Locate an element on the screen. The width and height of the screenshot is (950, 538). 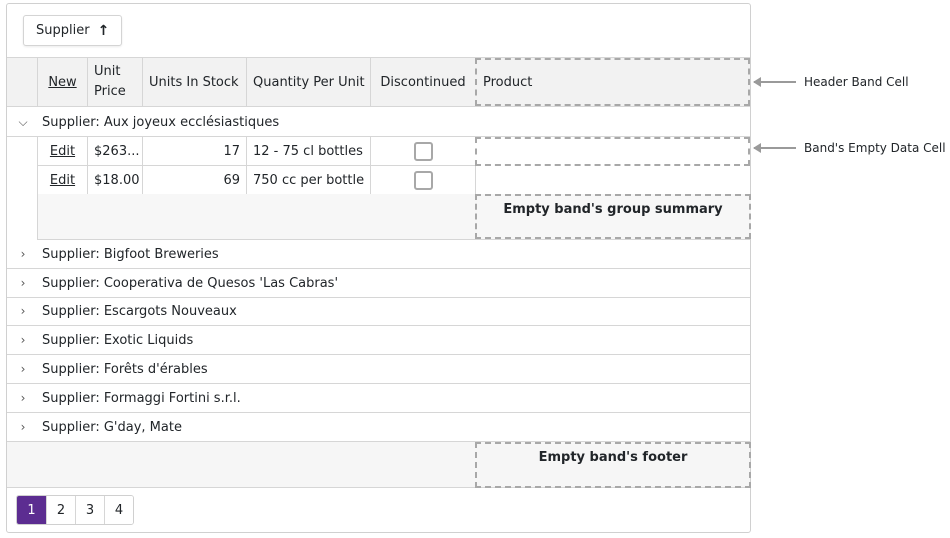
header-indent-cell is located at coordinates (22, 82).